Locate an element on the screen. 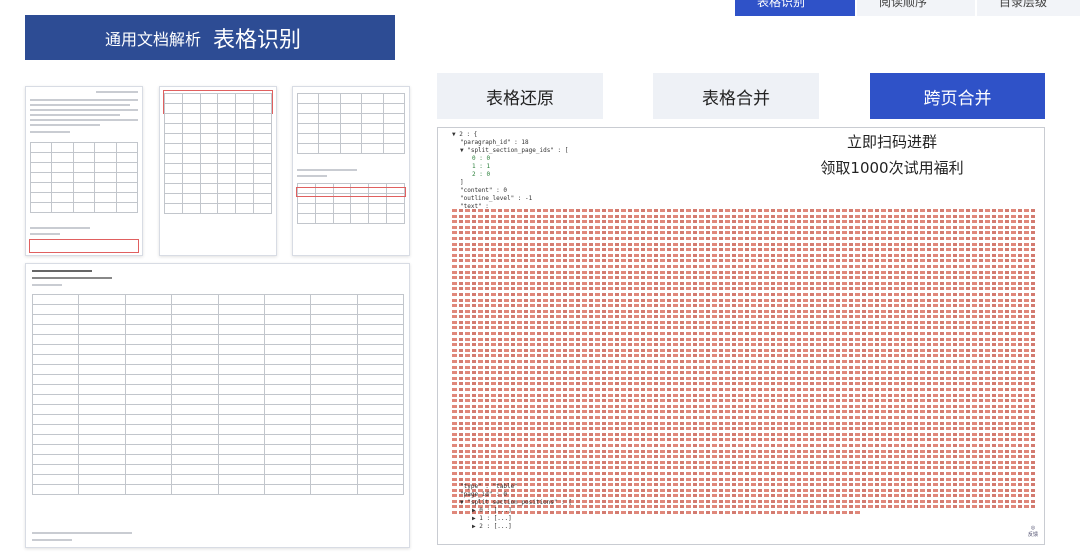 The height and width of the screenshot is (553, 1080). json-split-section-page-ids: ▼ "split_section_page_ids" : [ is located at coordinates (514, 150).